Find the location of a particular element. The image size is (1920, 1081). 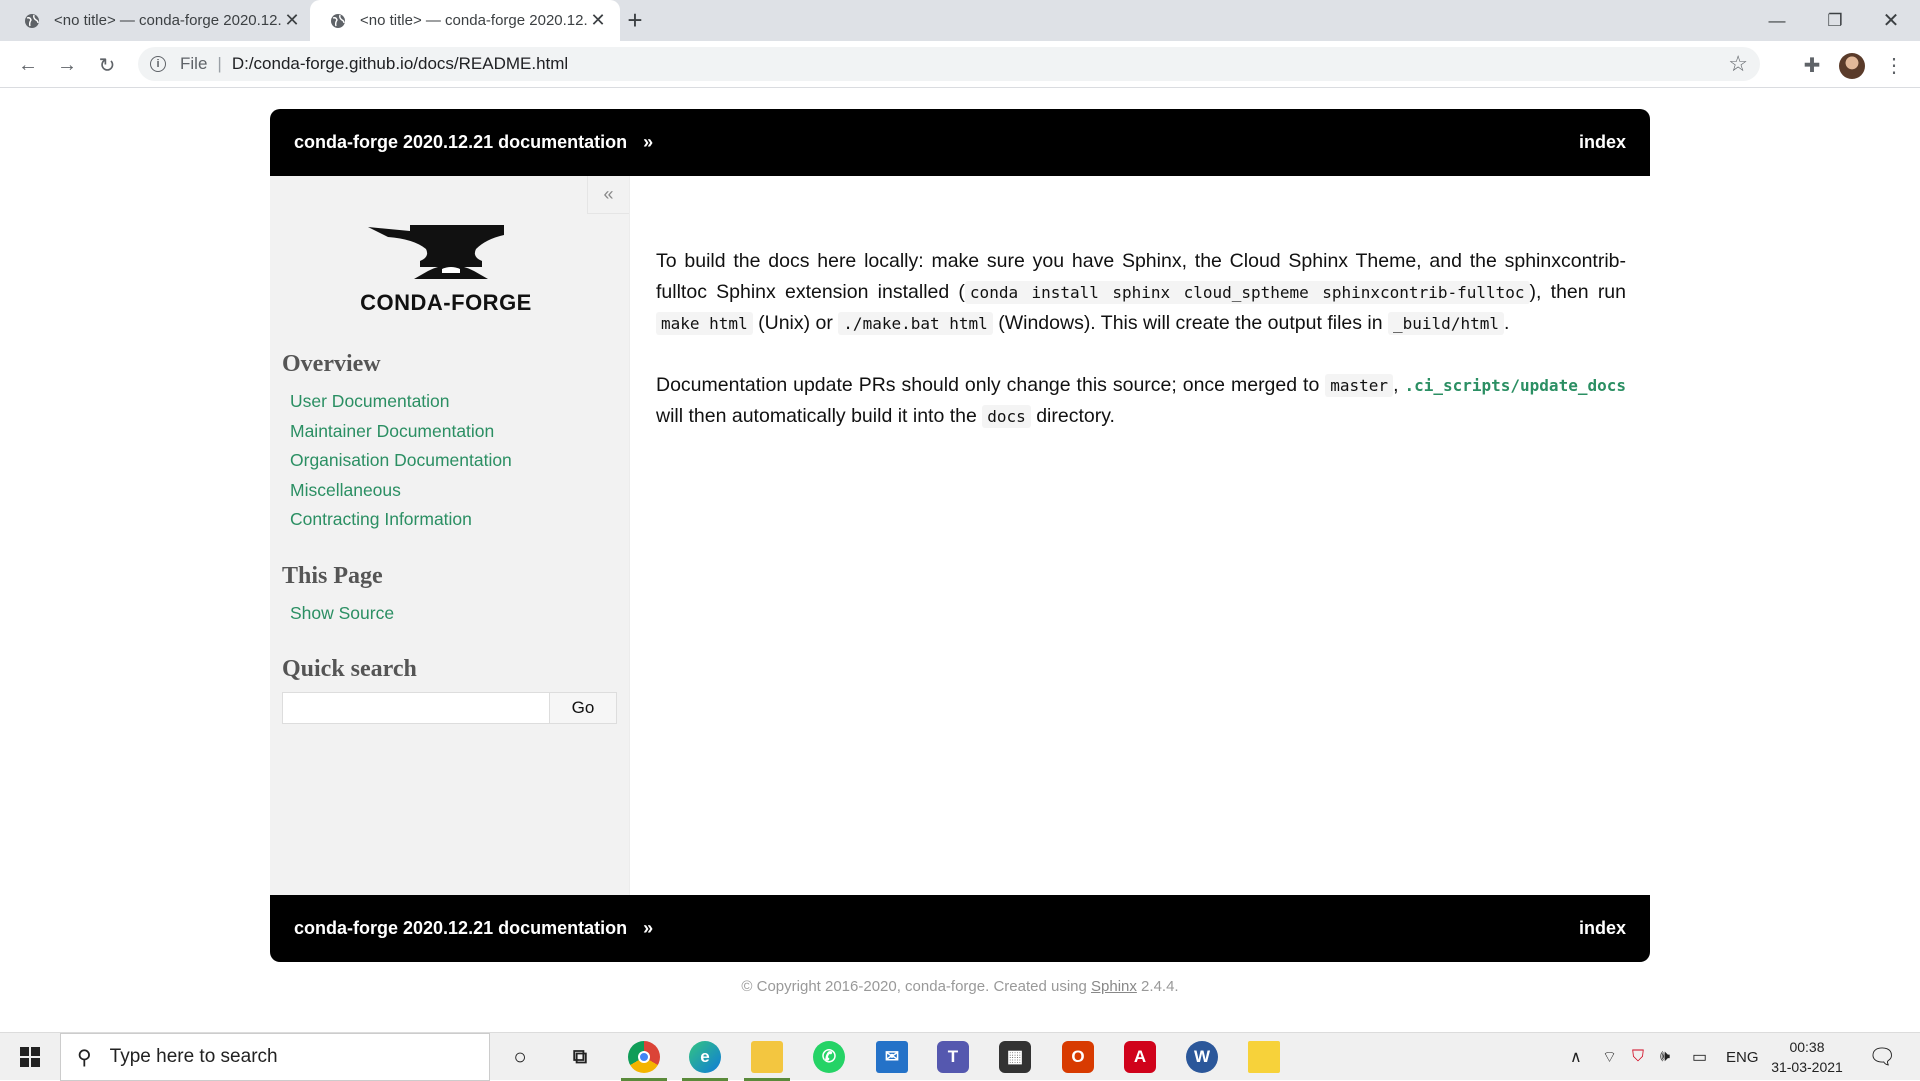

text: directory. is located at coordinates (1072, 416).